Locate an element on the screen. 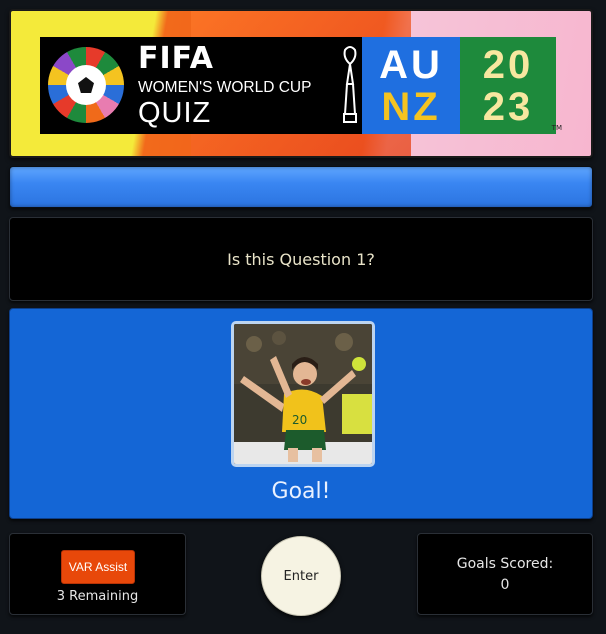  svg-text: 20 is located at coordinates (299, 420).